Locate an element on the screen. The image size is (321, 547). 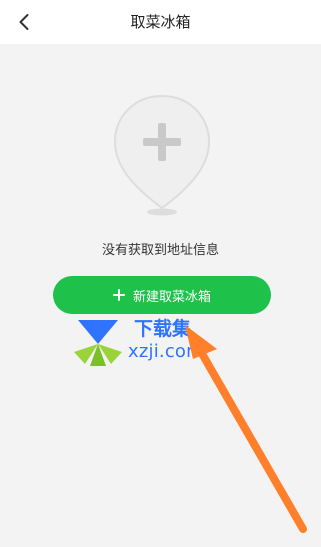
watermark-logo-icon is located at coordinates (98, 343).